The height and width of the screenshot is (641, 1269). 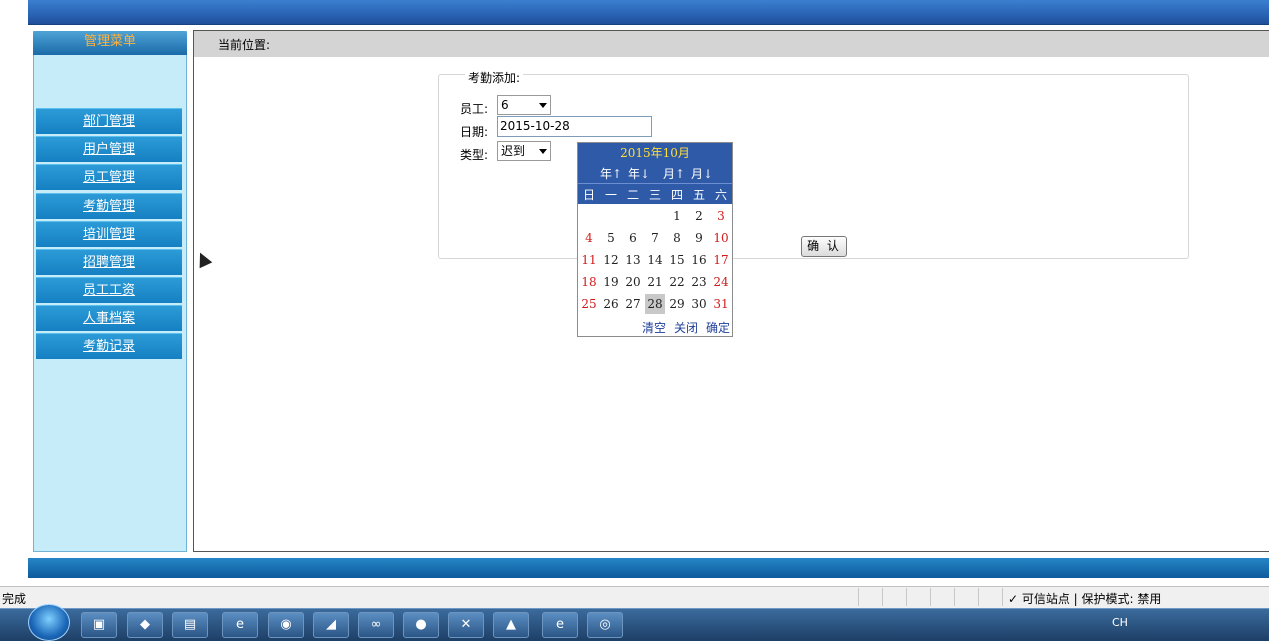 I want to click on calendar-day: 6, so click(x=633, y=238).